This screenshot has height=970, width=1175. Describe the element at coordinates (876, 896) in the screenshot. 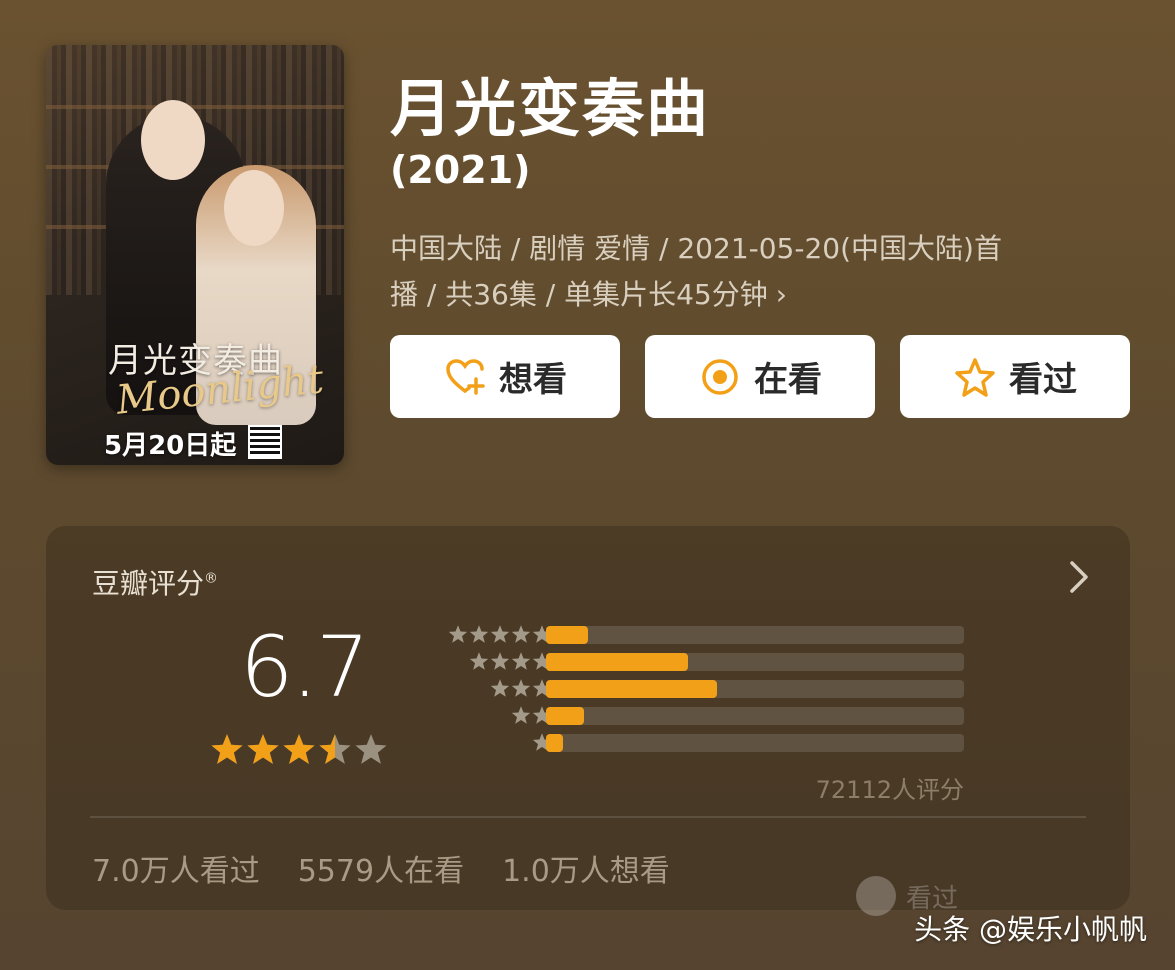

I see `faded-badge-icon` at that location.